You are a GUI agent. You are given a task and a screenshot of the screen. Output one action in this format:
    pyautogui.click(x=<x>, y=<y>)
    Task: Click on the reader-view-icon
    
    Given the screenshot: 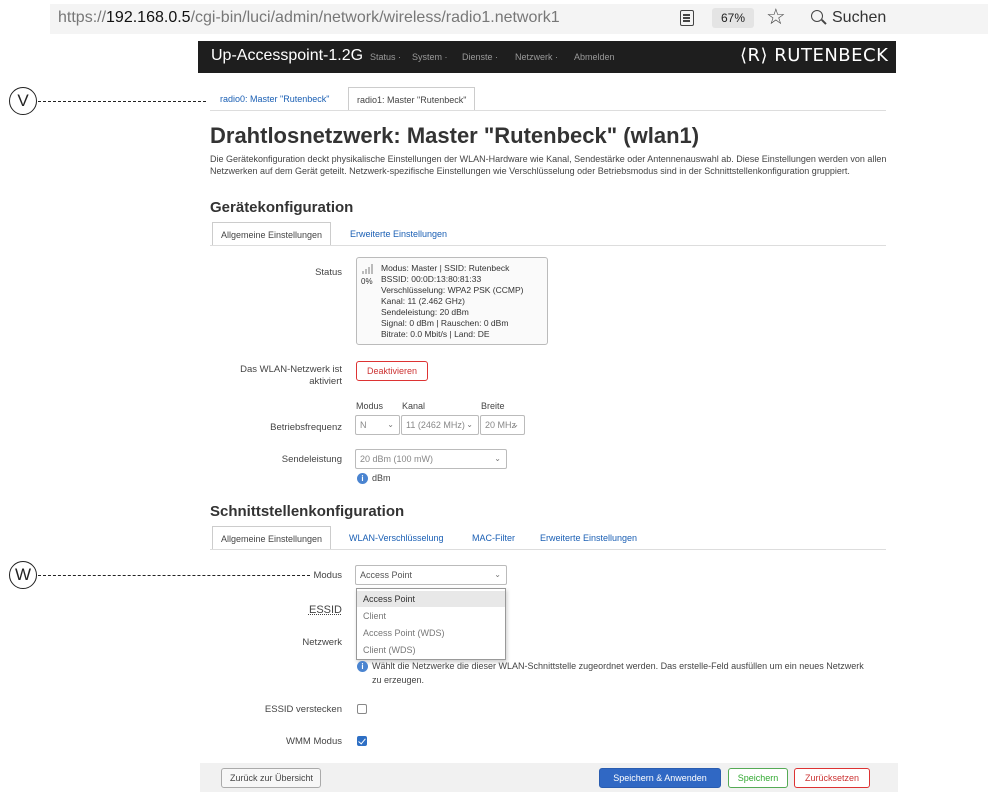 What is the action you would take?
    pyautogui.click(x=687, y=18)
    